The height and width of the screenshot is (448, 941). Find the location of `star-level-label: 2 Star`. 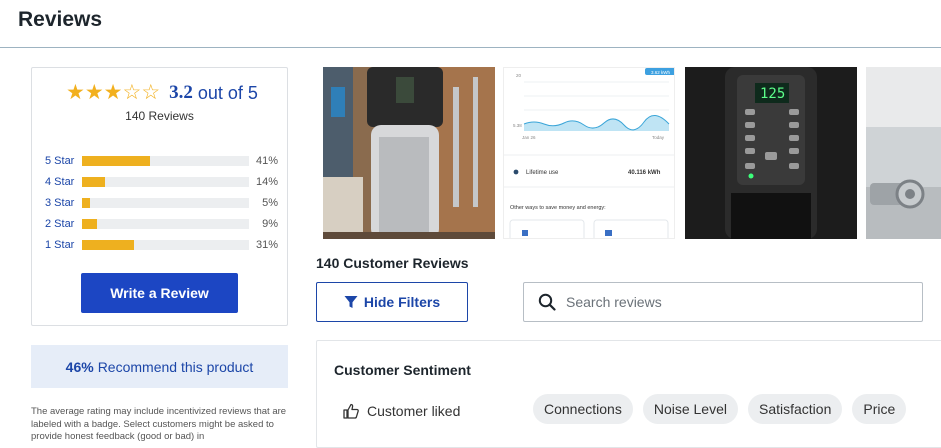

star-level-label: 2 Star is located at coordinates (63, 224).